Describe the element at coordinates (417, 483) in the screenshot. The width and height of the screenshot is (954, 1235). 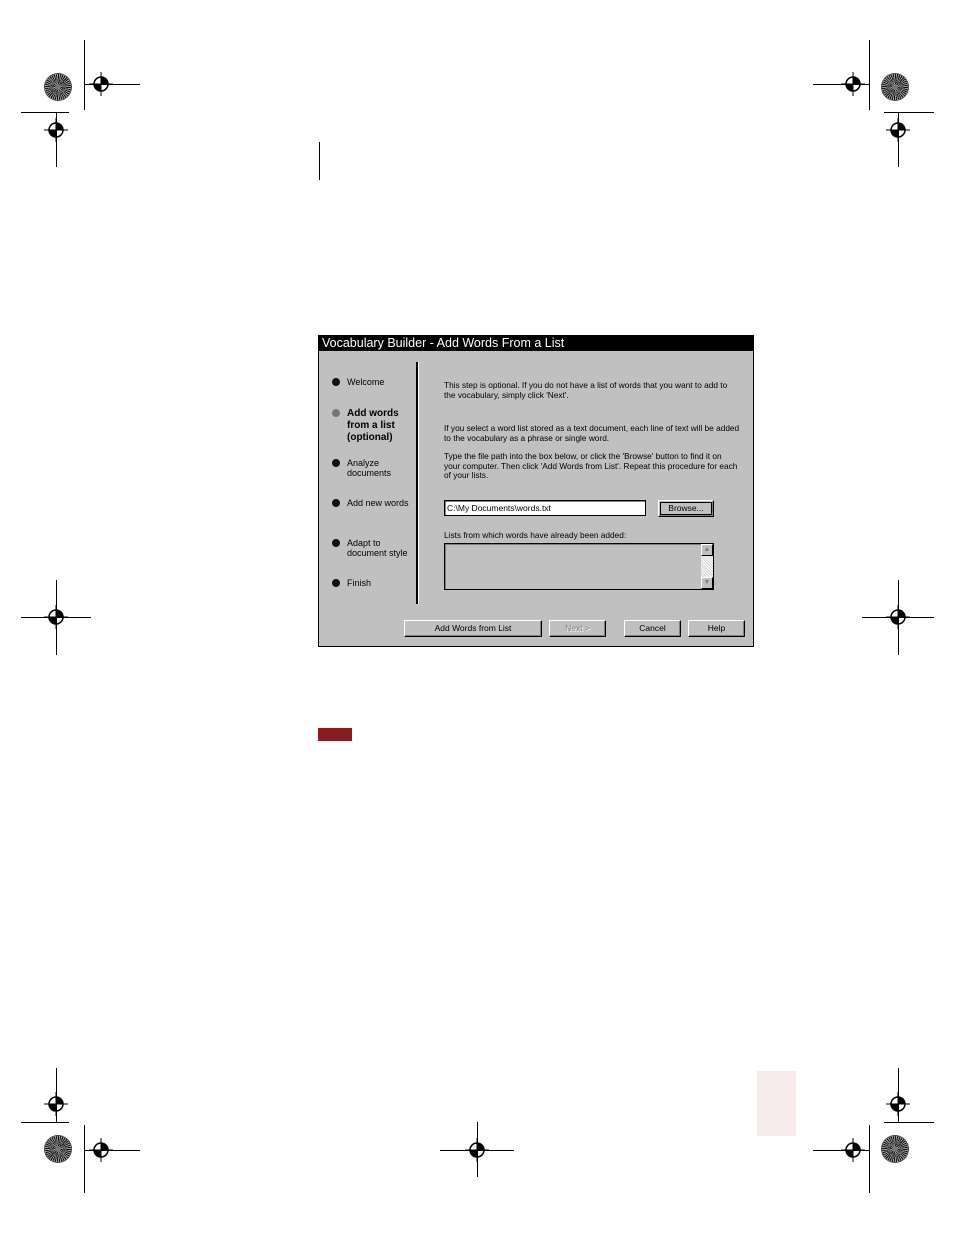
I see `steps-divider` at that location.